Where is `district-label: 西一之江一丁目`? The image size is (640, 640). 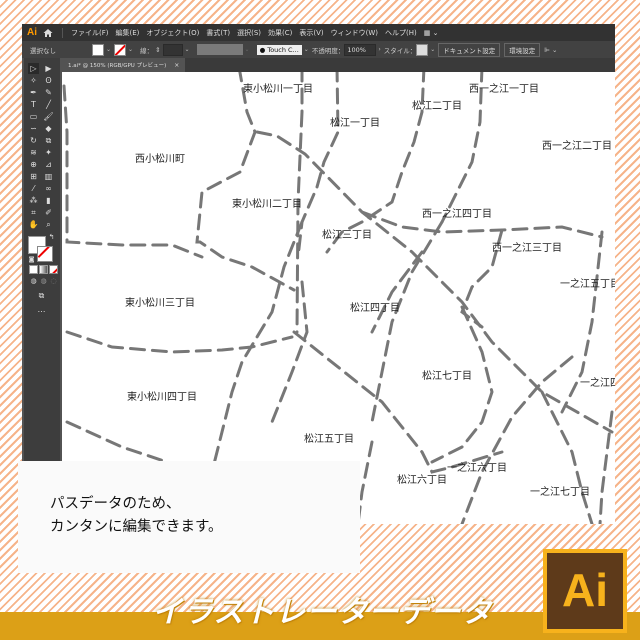 district-label: 西一之江一丁目 is located at coordinates (504, 89).